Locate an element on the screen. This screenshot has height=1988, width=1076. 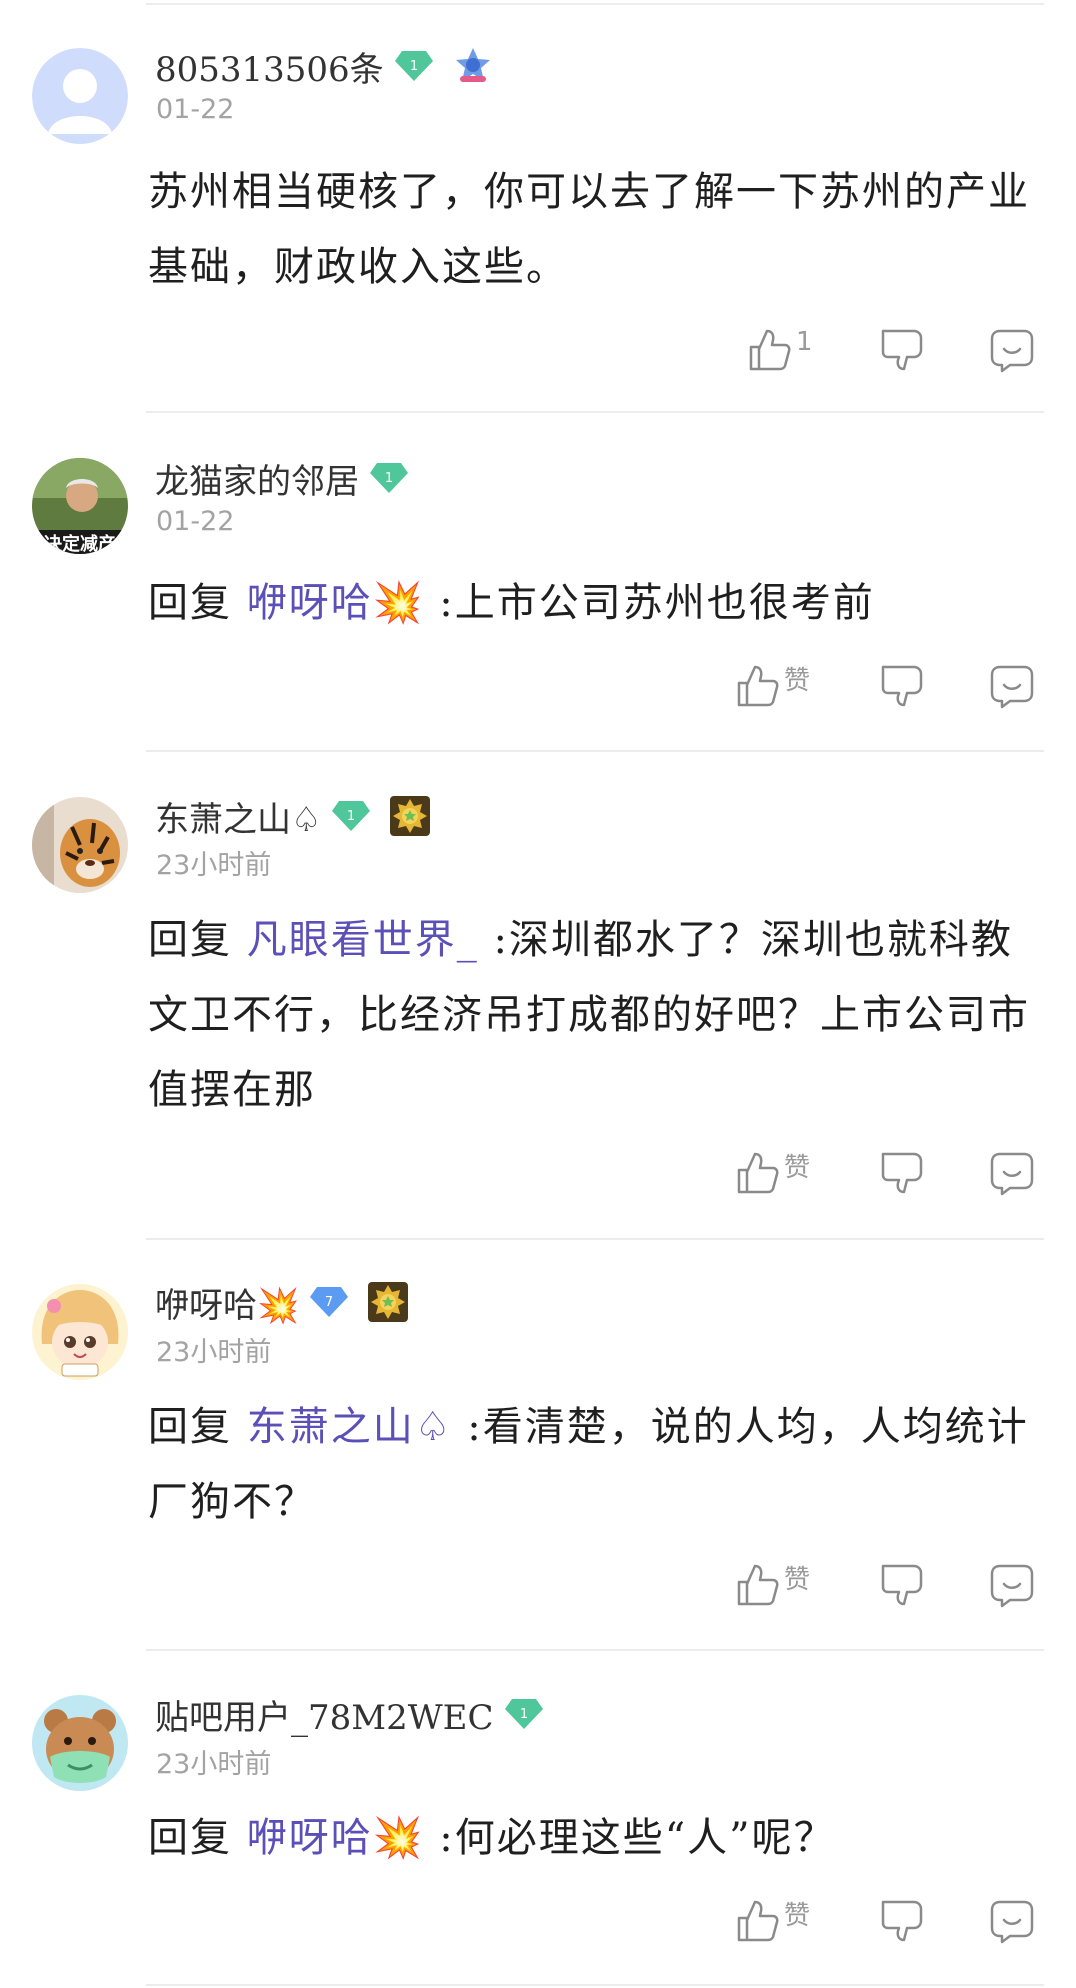
photo-avatar-icon: 决定减产 is located at coordinates (80, 506).